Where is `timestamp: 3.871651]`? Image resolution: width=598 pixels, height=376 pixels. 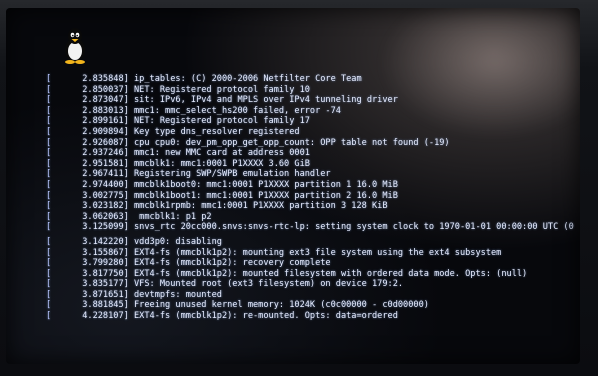
timestamp: 3.871651] is located at coordinates (105, 294).